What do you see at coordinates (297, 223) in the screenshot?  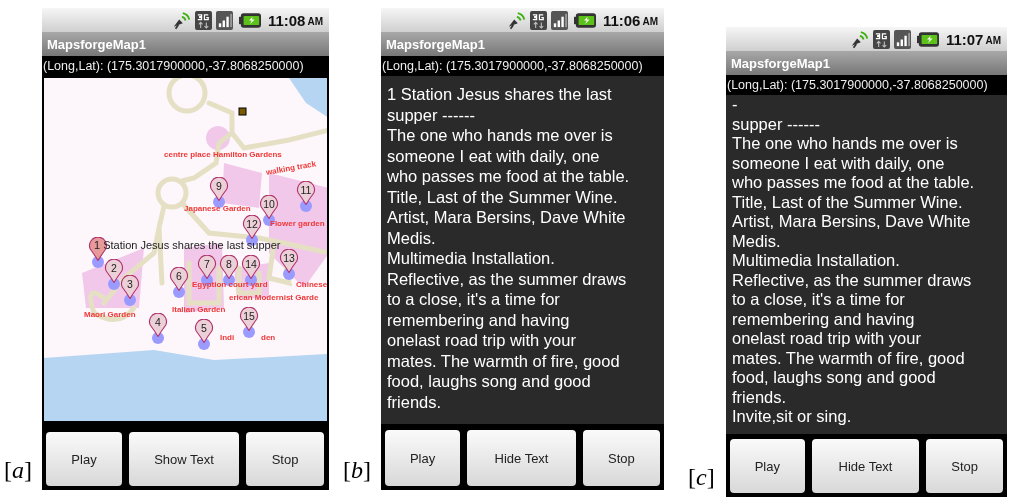 I see `map-label: Flower garden` at bounding box center [297, 223].